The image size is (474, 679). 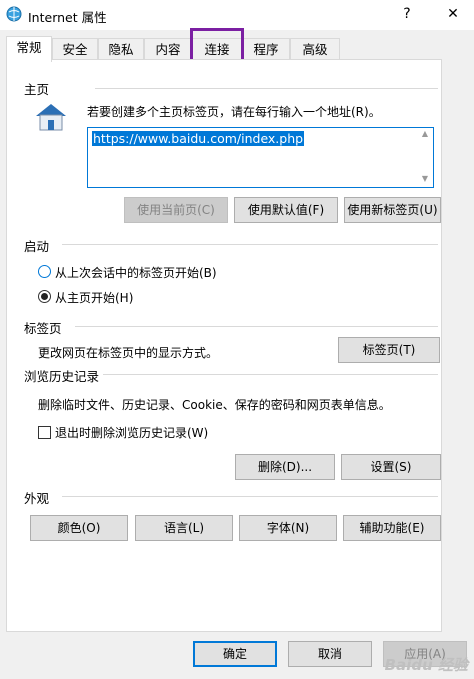 I want to click on baidu-watermark: Baidu 经验, so click(x=426, y=665).